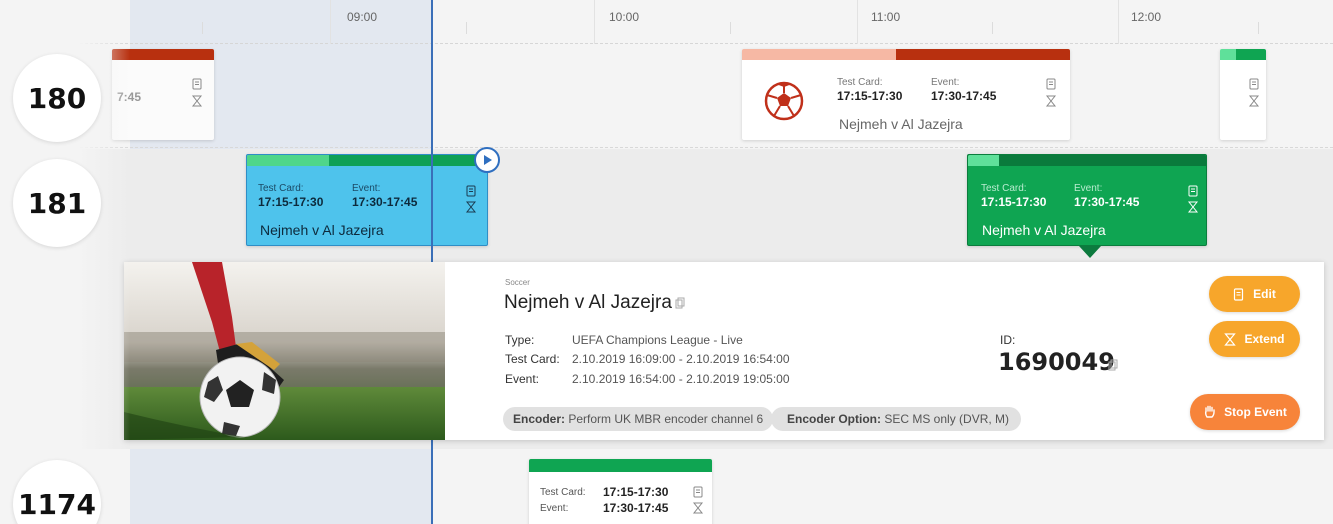 This screenshot has width=1333, height=524. I want to click on hour-label: 12:00, so click(1146, 17).